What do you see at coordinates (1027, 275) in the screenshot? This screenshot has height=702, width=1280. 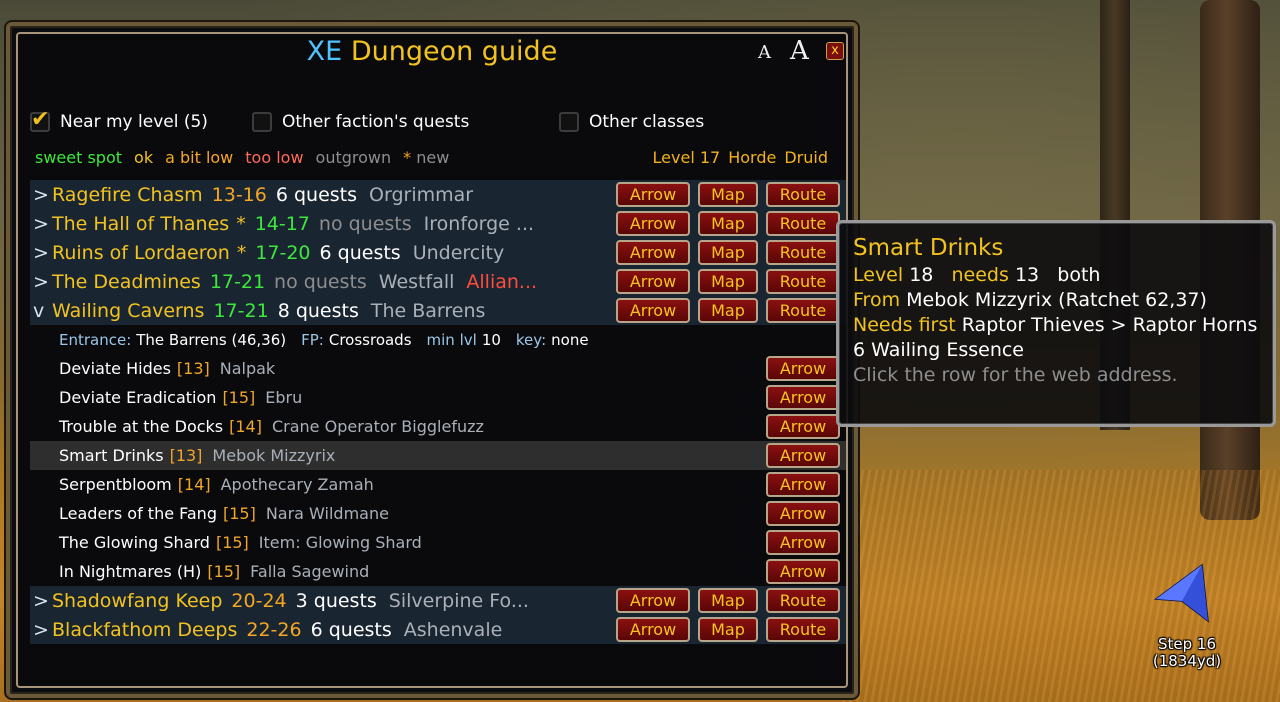 I see `tooltip-needs-value: 13` at bounding box center [1027, 275].